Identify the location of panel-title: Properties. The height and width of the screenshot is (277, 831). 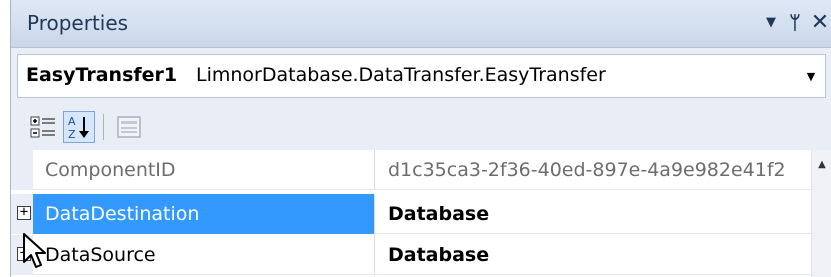
(78, 23).